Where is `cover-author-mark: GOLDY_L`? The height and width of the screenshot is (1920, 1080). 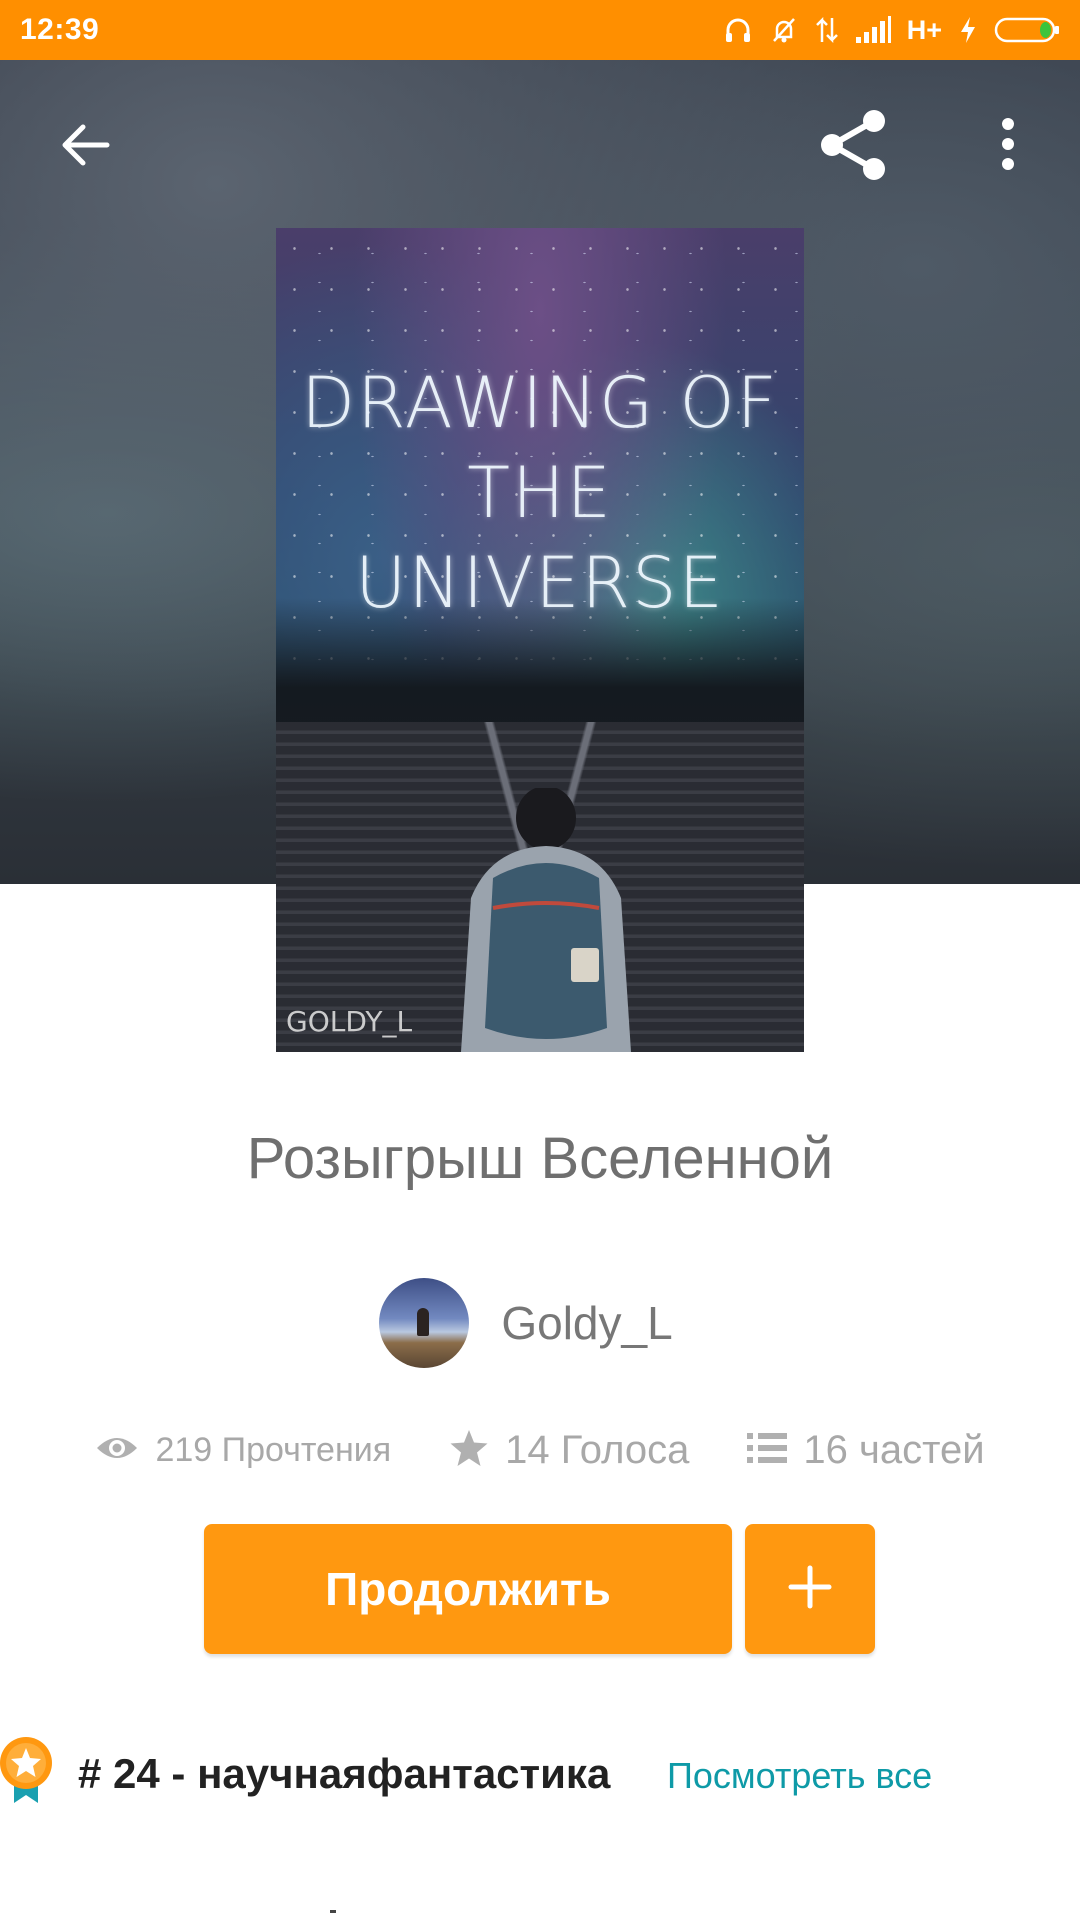 cover-author-mark: GOLDY_L is located at coordinates (349, 1021).